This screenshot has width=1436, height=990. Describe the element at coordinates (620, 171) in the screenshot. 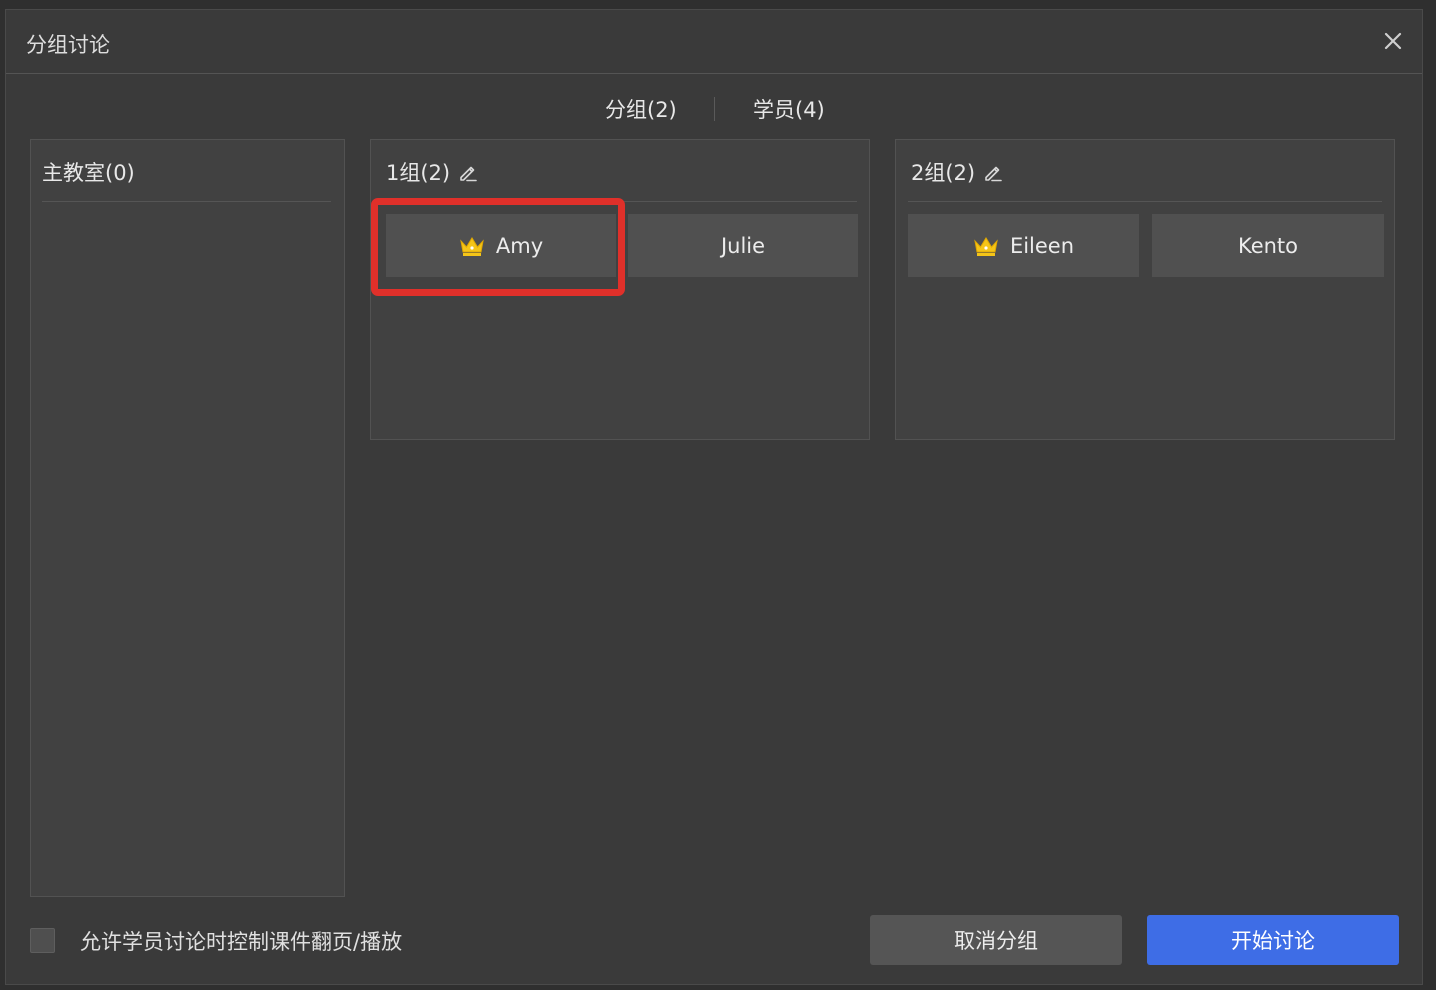

I see `group-header-1: 1组(2)` at that location.